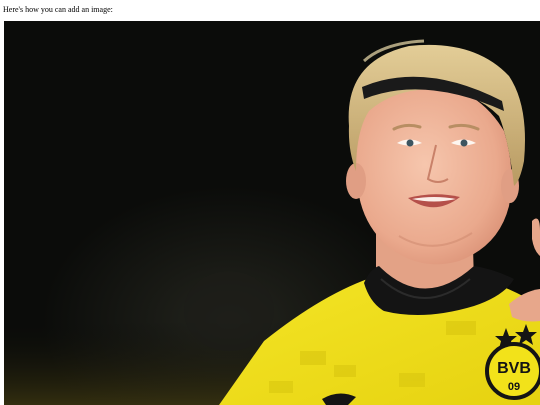 This screenshot has height=405, width=540. What do you see at coordinates (514, 368) in the screenshot?
I see `crest-text: BVB` at bounding box center [514, 368].